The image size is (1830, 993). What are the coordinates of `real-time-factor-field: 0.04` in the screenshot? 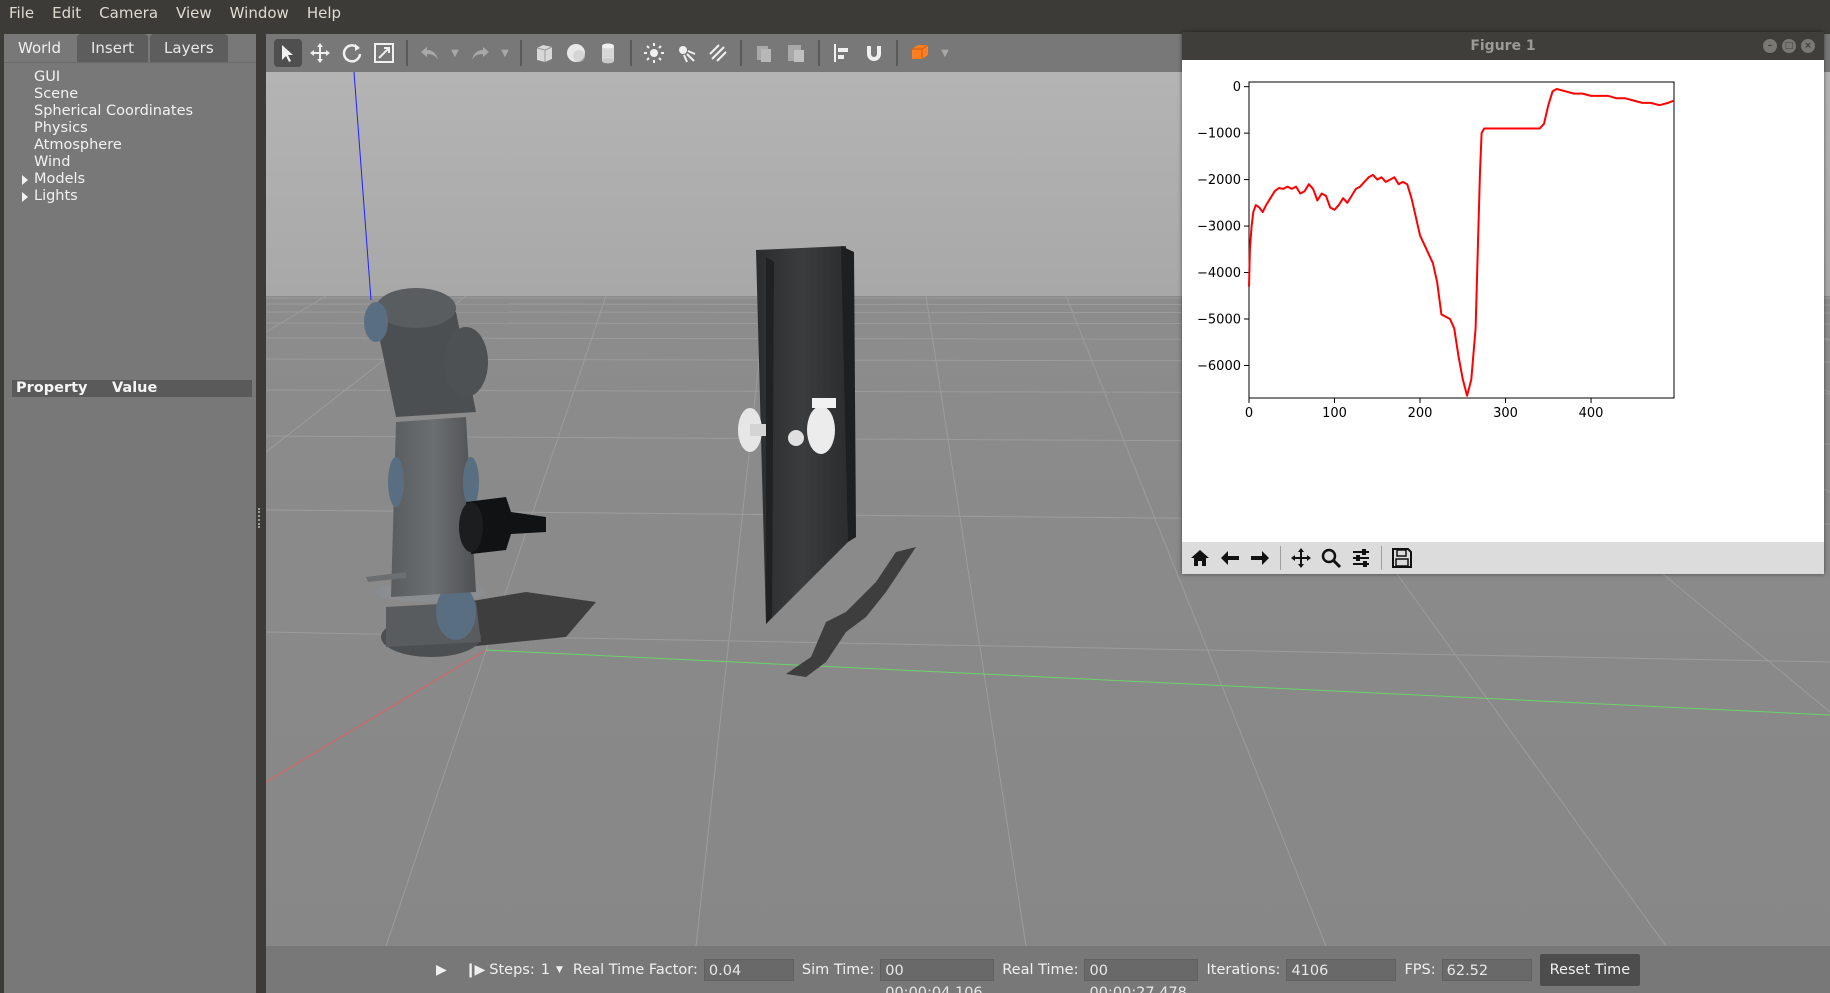 It's located at (748, 969).